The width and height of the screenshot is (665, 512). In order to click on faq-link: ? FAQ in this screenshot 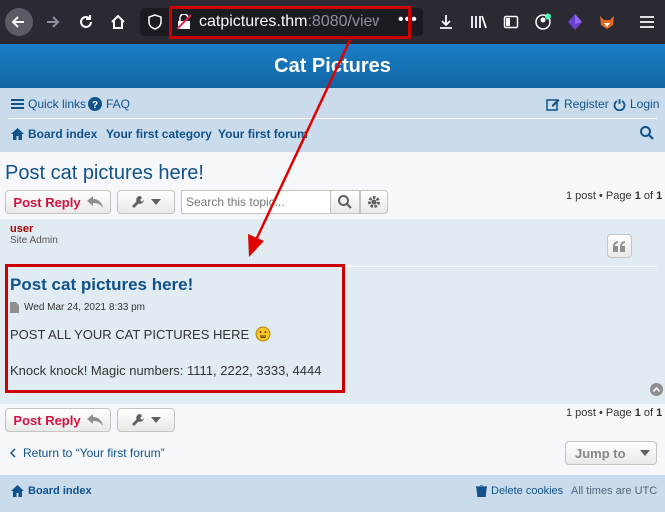, I will do `click(109, 104)`.